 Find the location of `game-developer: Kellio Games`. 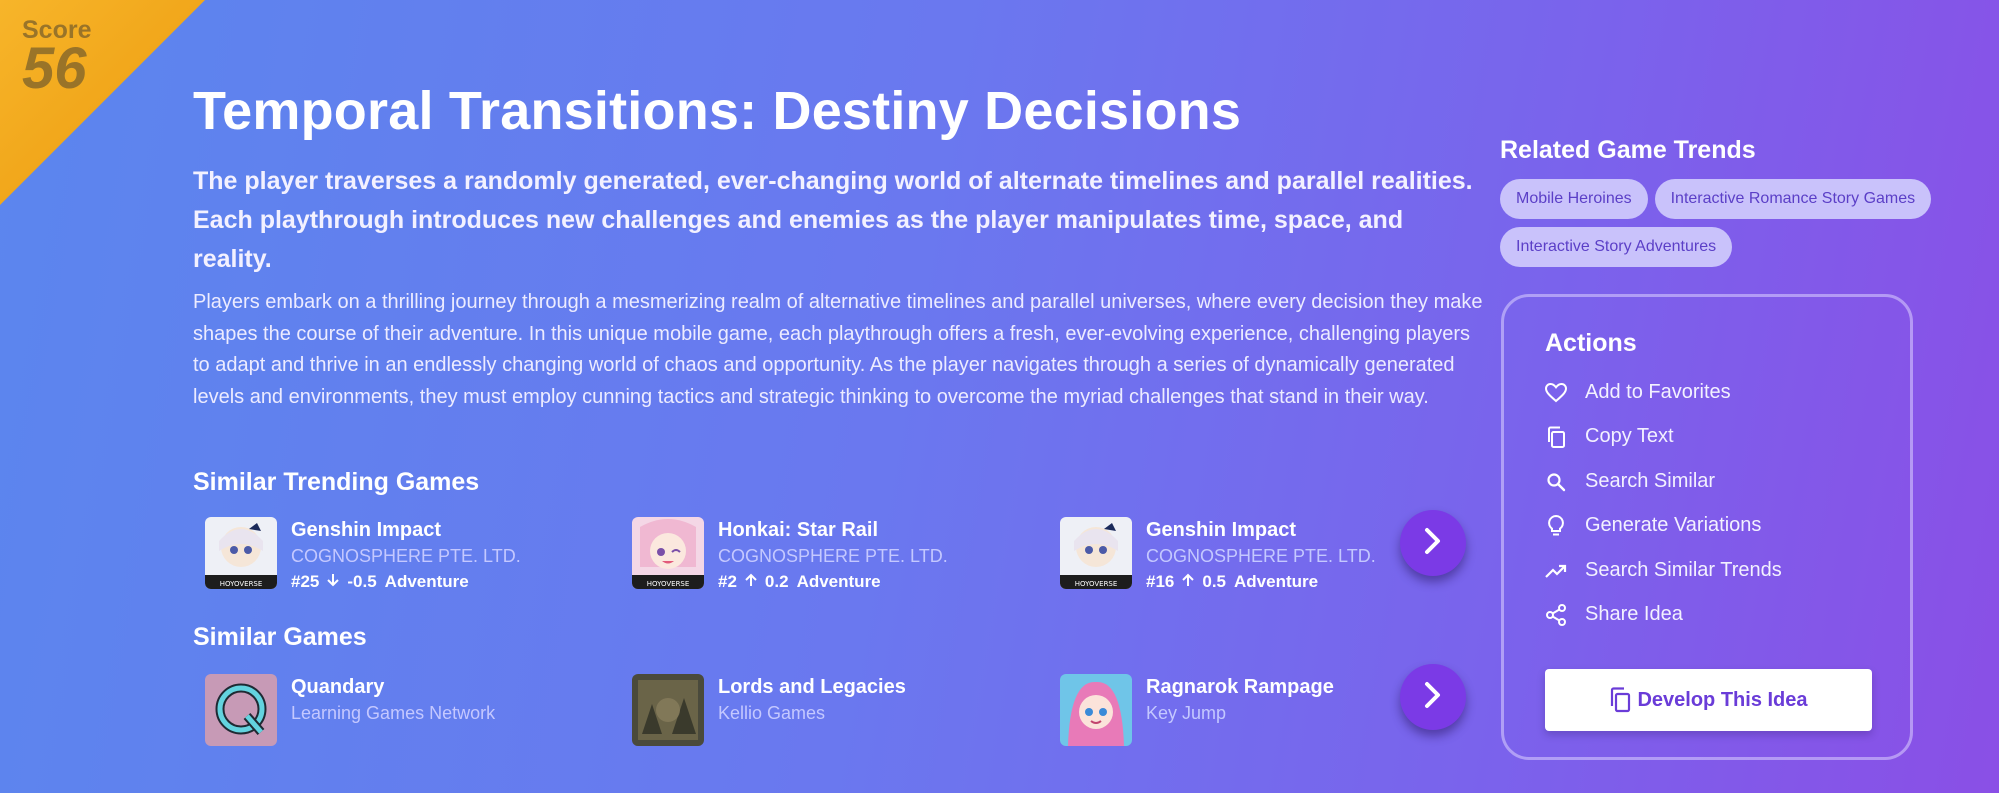

game-developer: Kellio Games is located at coordinates (772, 713).